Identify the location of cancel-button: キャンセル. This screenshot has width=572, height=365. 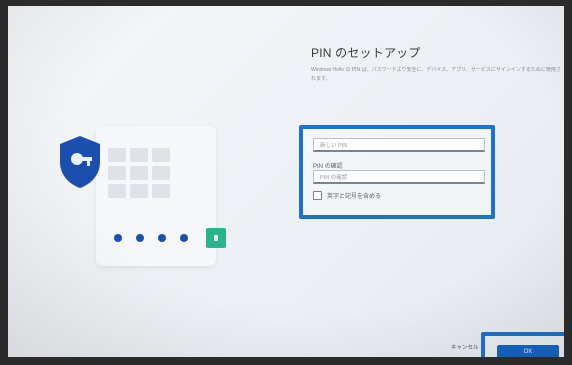
(465, 347).